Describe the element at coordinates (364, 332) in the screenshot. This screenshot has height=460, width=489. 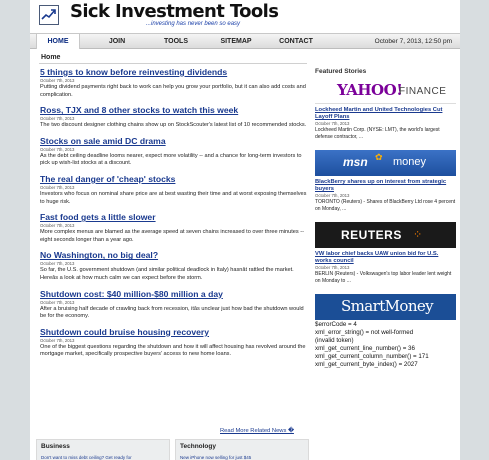
I see `xml-error-line: xml_error_string() = not well-formed` at that location.